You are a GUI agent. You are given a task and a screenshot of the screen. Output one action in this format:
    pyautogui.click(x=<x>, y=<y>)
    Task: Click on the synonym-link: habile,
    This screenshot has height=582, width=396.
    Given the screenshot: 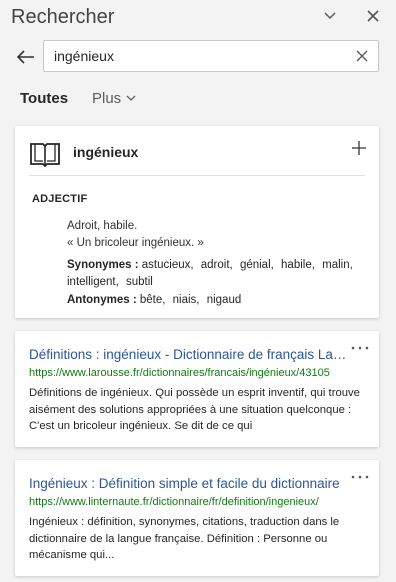 What is the action you would take?
    pyautogui.click(x=298, y=265)
    